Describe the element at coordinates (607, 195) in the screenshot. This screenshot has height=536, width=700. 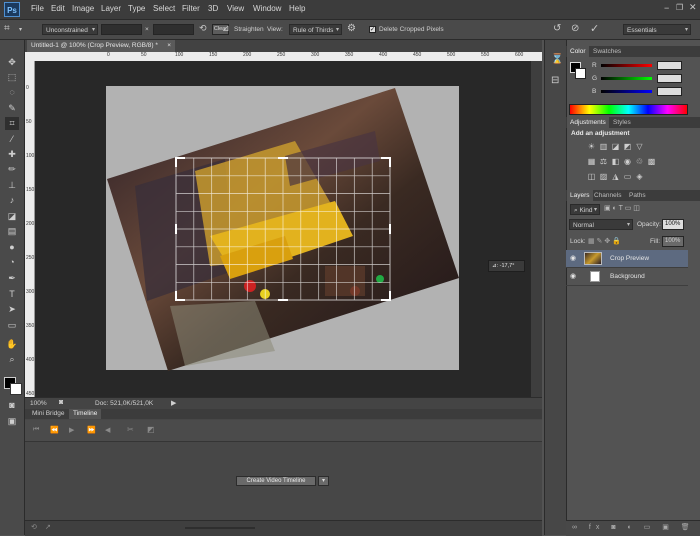
I see `tab-channels: Channels` at that location.